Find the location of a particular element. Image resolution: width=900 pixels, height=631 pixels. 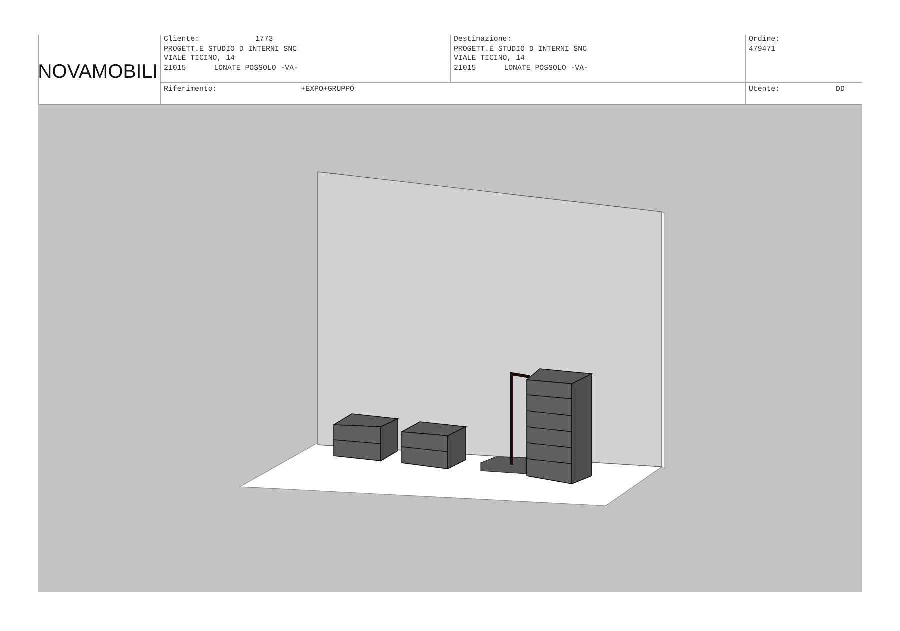

brand-logo: NOVAMOBILI is located at coordinates (99, 69).